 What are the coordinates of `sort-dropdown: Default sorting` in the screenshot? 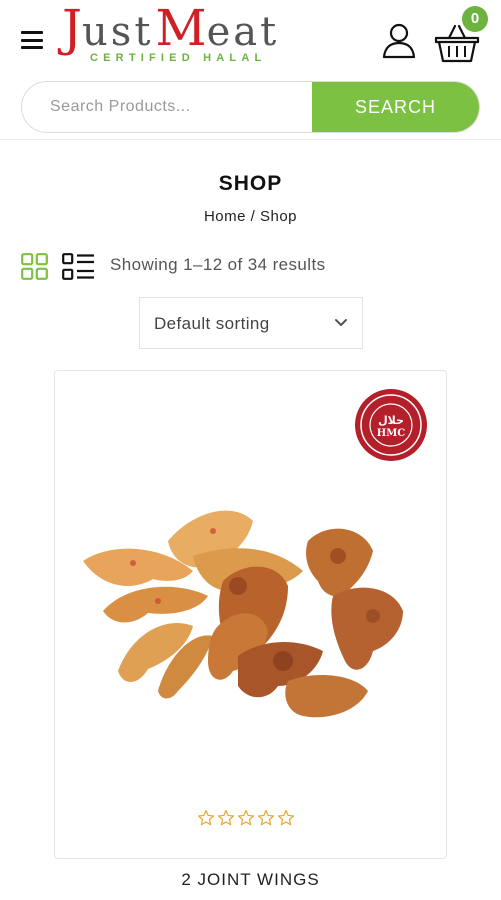 It's located at (251, 323).